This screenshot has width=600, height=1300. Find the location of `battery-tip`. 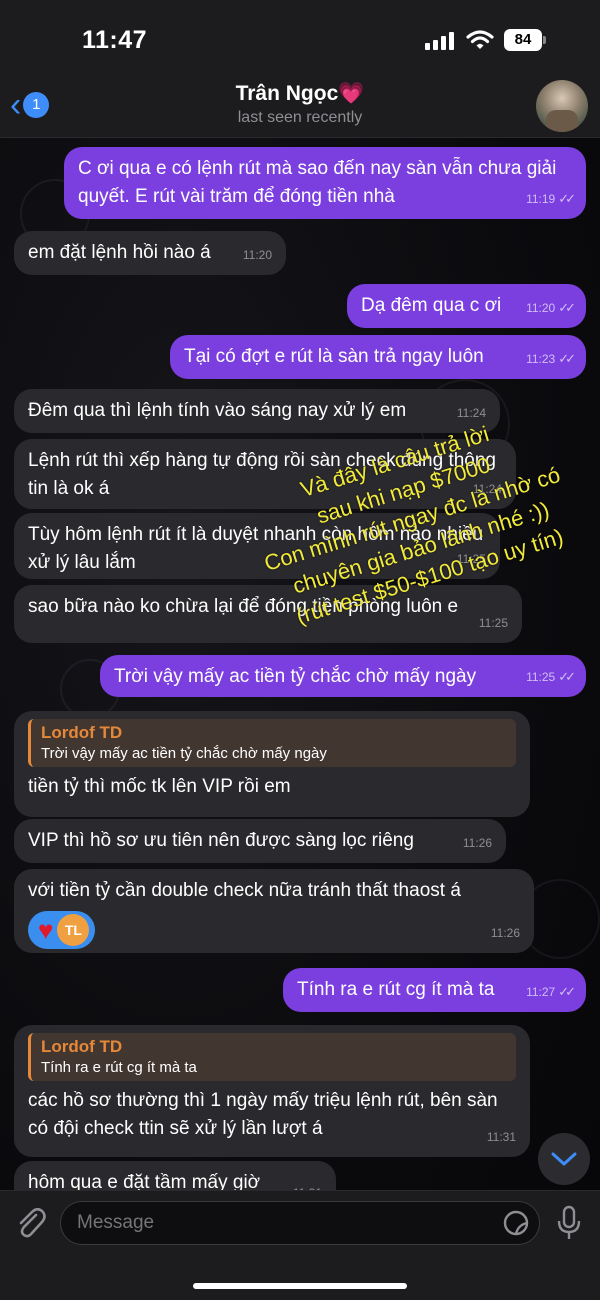

battery-tip is located at coordinates (544, 40).